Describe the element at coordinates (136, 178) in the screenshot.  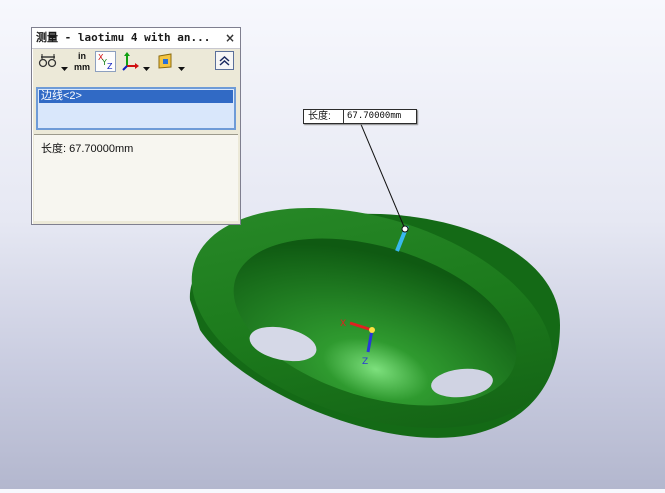
I see `result-area: 长度: 67.70000mm` at that location.